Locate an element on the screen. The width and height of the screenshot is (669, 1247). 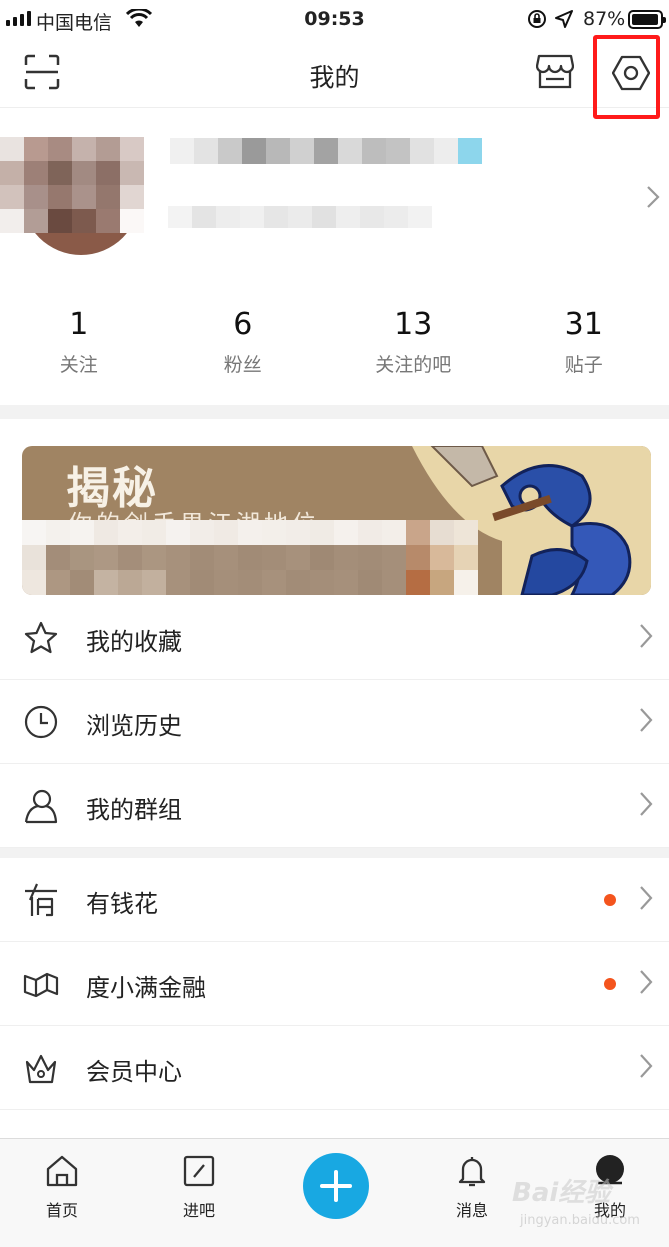
watermark-url: jingyan.baidu.com is located at coordinates (580, 1220).